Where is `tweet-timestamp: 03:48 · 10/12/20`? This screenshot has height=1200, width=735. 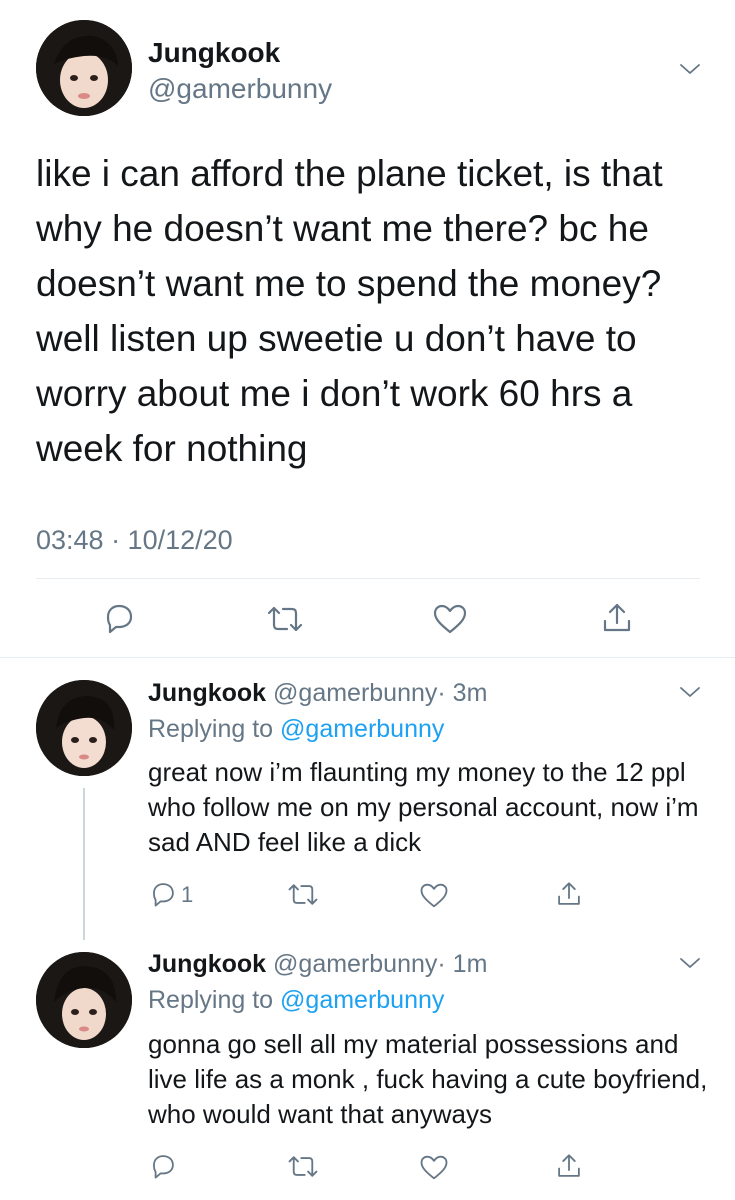 tweet-timestamp: 03:48 · 10/12/20 is located at coordinates (134, 540).